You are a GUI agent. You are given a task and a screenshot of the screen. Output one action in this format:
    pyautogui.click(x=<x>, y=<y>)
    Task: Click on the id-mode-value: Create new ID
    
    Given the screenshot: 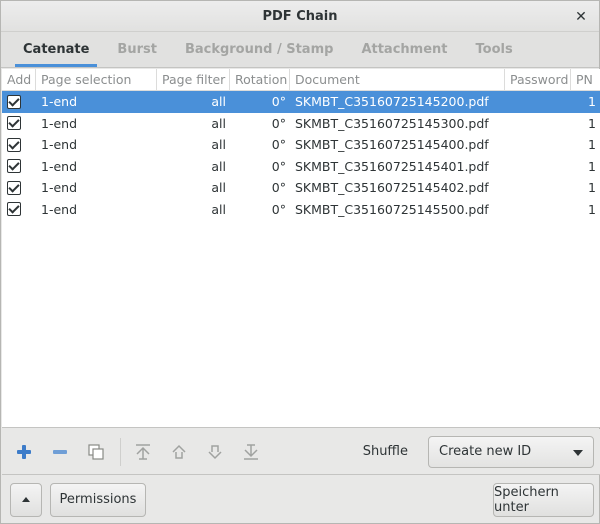 What is the action you would take?
    pyautogui.click(x=485, y=451)
    